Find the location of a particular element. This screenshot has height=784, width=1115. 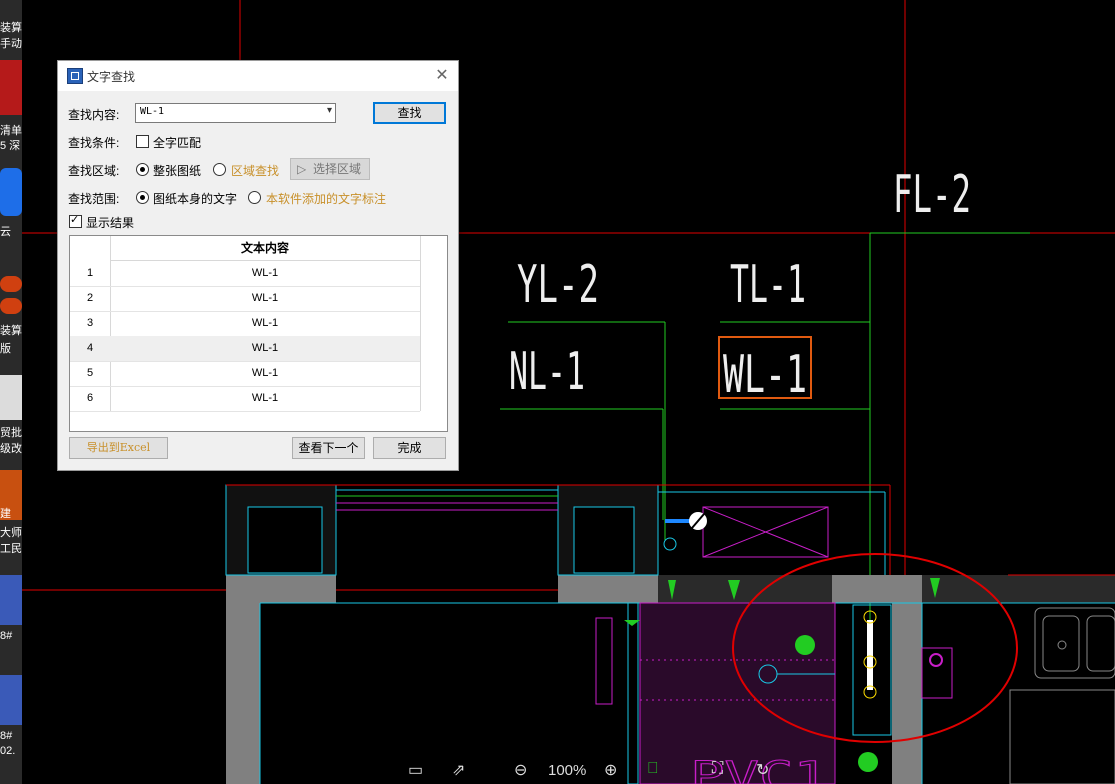

scope-drawing-radio is located at coordinates (142, 197).